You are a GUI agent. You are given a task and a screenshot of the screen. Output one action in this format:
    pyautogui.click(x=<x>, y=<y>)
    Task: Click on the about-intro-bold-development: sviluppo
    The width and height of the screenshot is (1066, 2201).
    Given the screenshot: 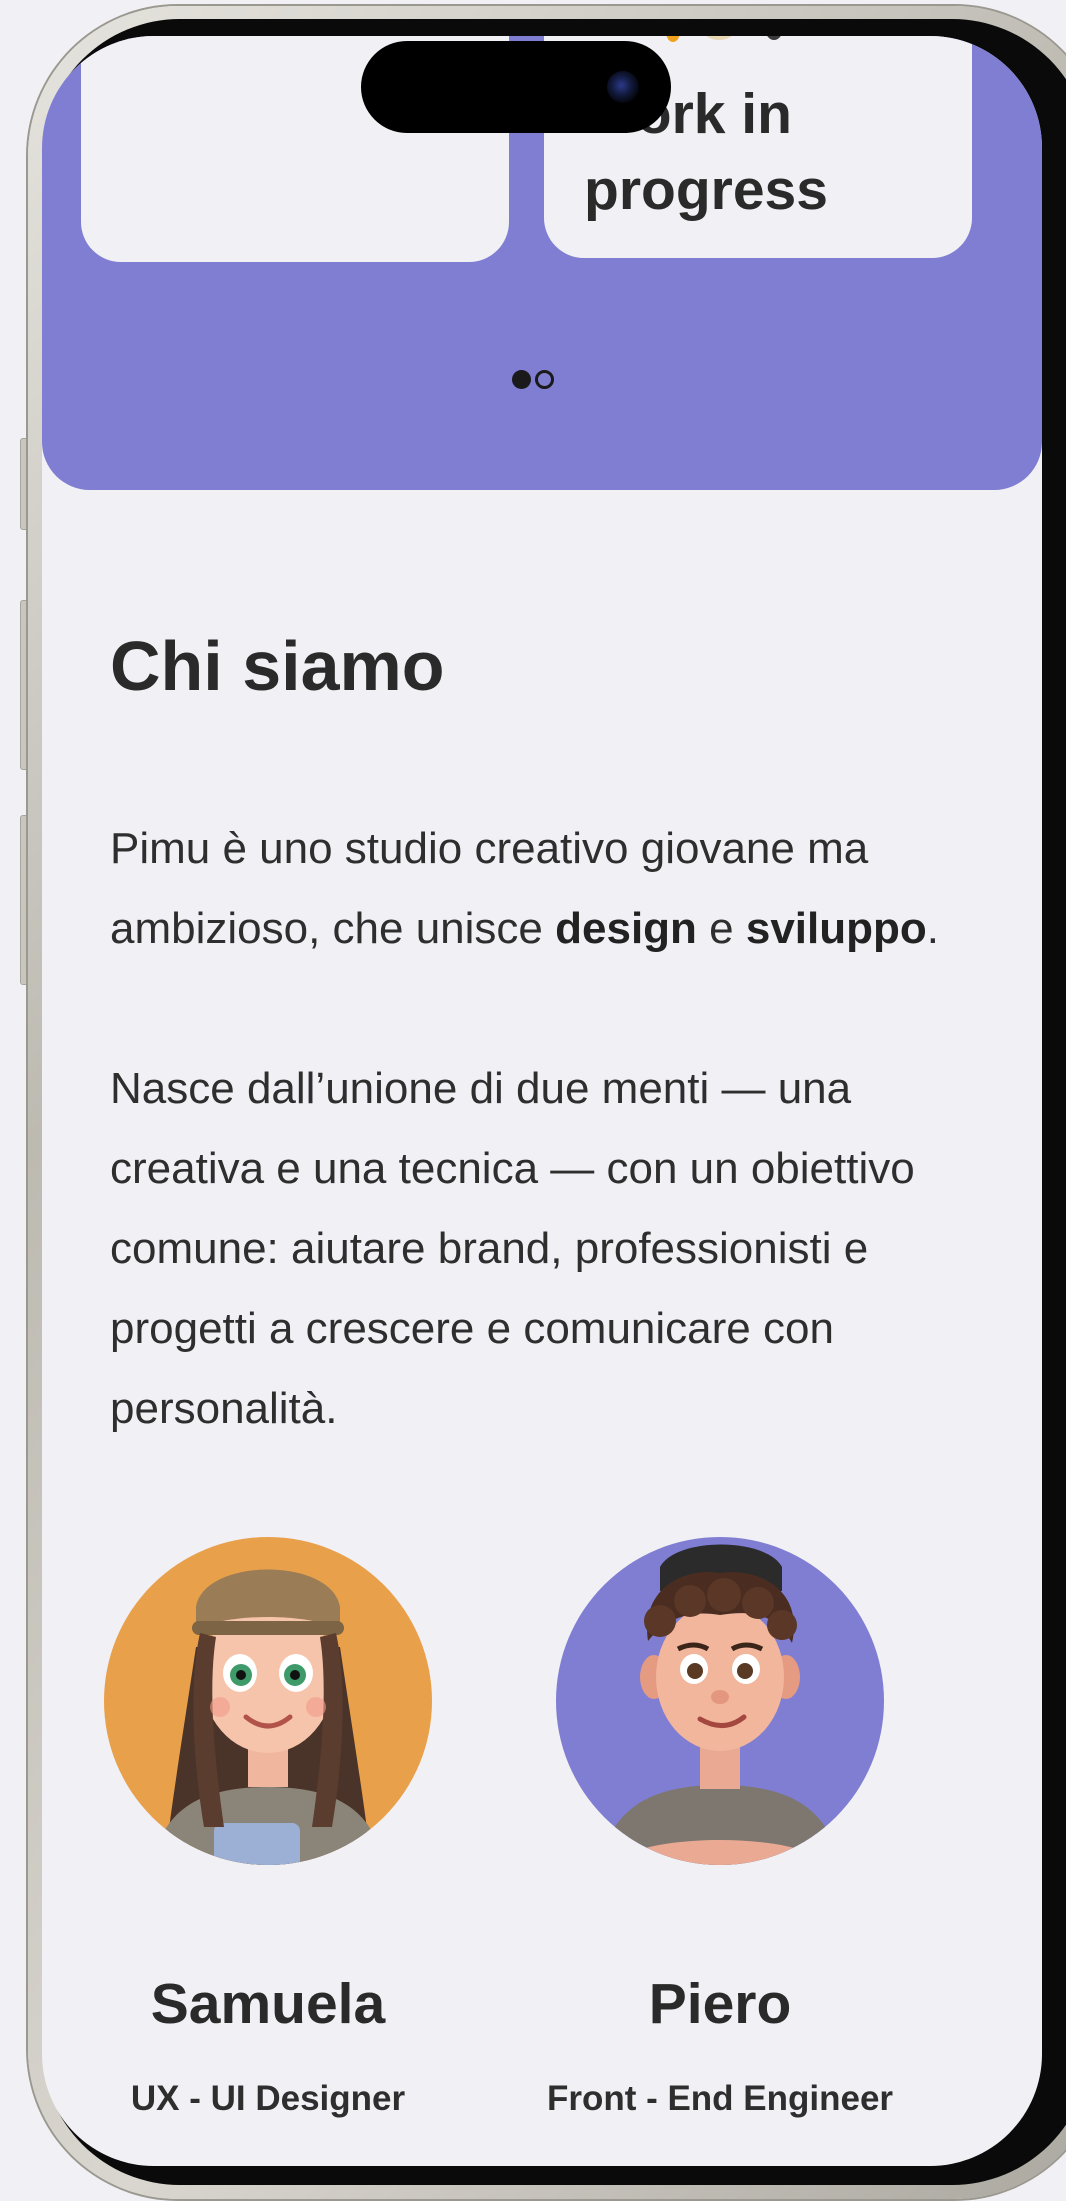 What is the action you would take?
    pyautogui.click(x=836, y=928)
    